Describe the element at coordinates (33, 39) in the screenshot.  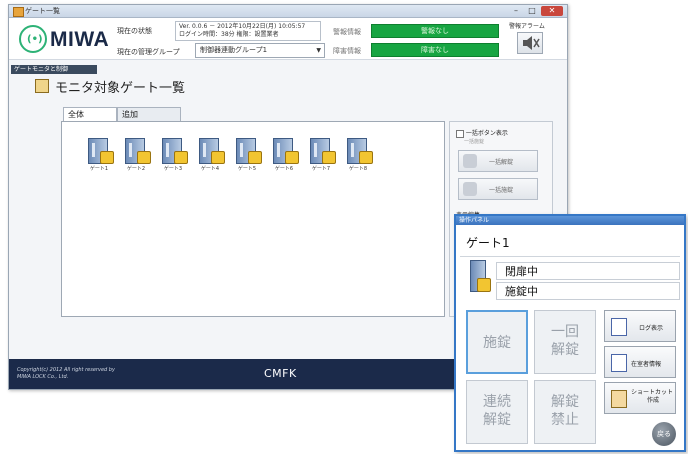
I see `logo-mark-icon: (•)` at that location.